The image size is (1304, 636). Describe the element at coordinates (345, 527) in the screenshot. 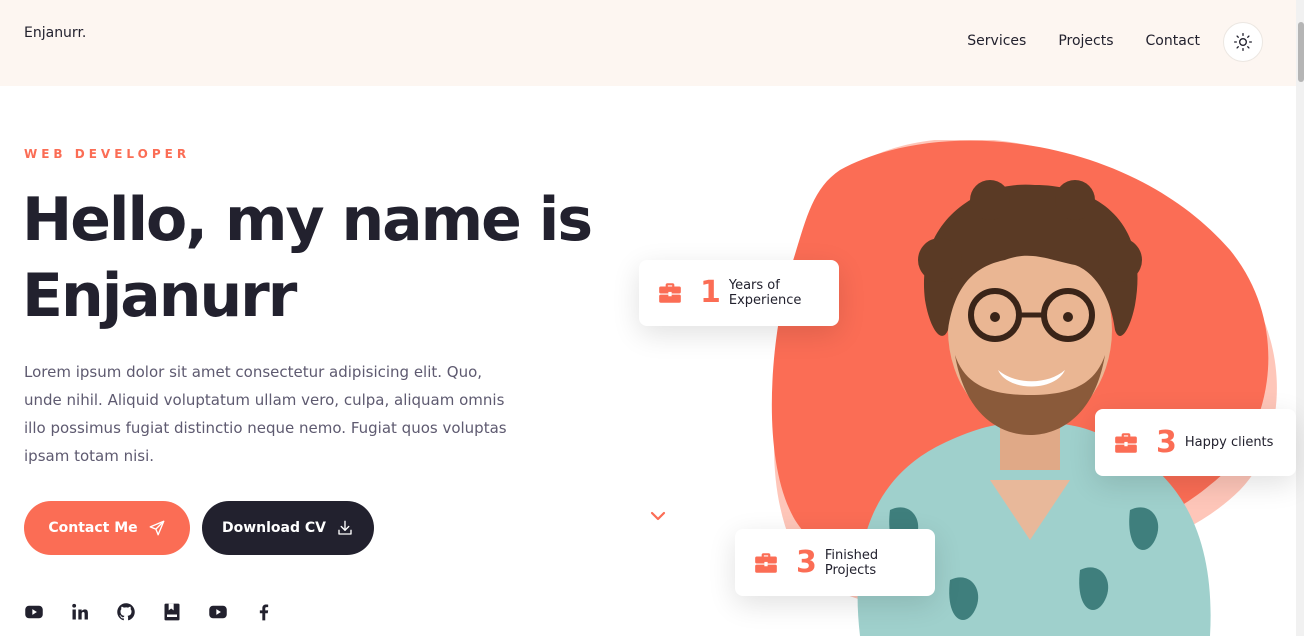

I see `download-icon` at that location.